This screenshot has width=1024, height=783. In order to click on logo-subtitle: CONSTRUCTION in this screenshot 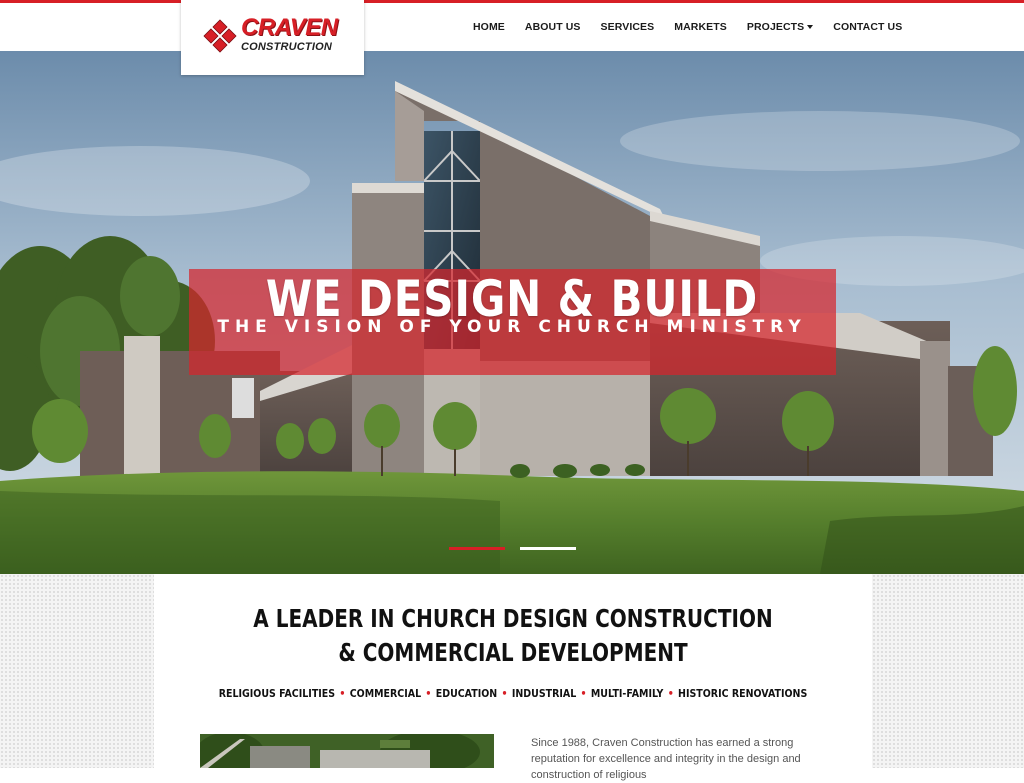, I will do `click(287, 47)`.